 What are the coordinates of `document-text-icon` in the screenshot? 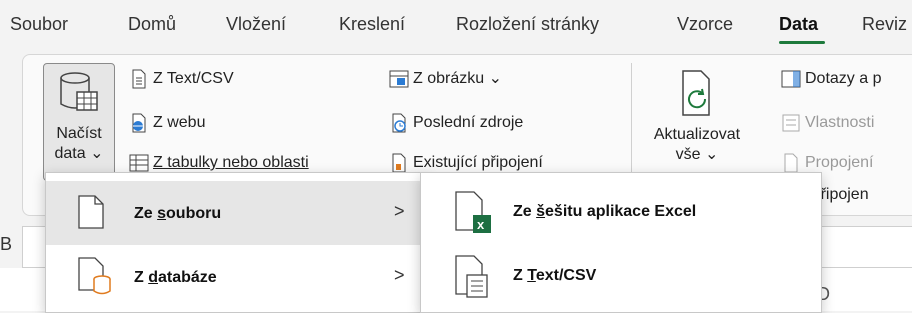 It's located at (139, 79).